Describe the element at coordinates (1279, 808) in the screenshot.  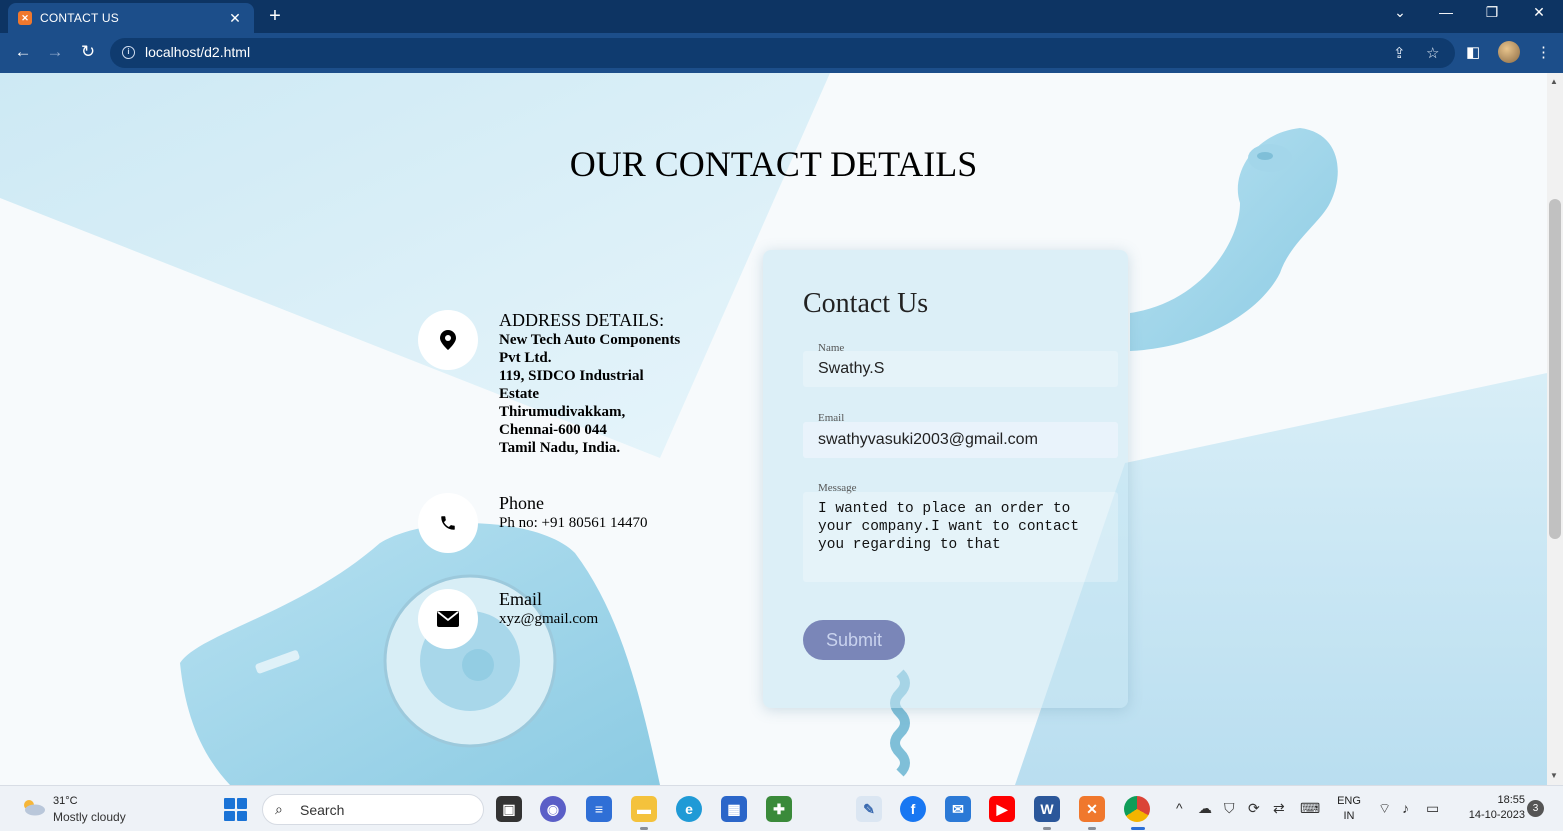
I see `tray-sync-icon: ⇄` at that location.